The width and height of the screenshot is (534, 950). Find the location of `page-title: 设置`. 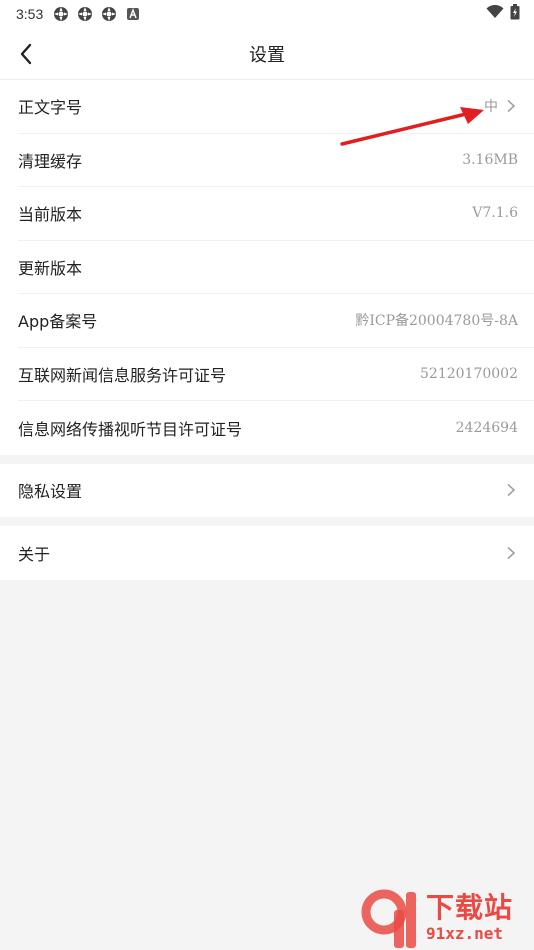

page-title: 设置 is located at coordinates (267, 55).